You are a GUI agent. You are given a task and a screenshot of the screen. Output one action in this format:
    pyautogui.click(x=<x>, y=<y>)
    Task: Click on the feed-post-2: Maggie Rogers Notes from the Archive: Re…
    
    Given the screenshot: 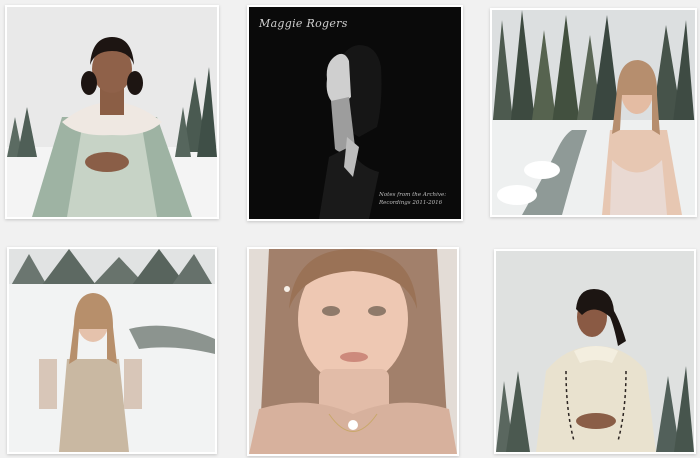 What is the action you would take?
    pyautogui.click(x=355, y=113)
    